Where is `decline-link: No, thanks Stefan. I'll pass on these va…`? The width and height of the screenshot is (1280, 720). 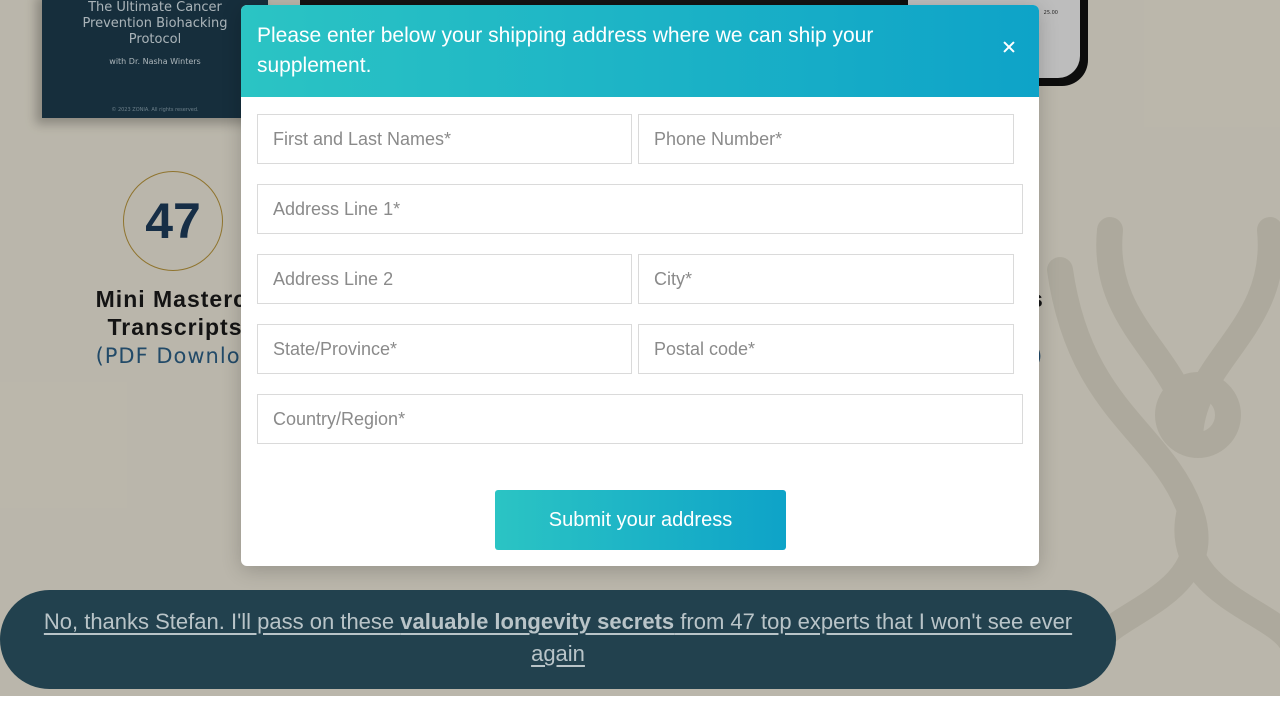 decline-link: No, thanks Stefan. I'll pass on these va… is located at coordinates (558, 637).